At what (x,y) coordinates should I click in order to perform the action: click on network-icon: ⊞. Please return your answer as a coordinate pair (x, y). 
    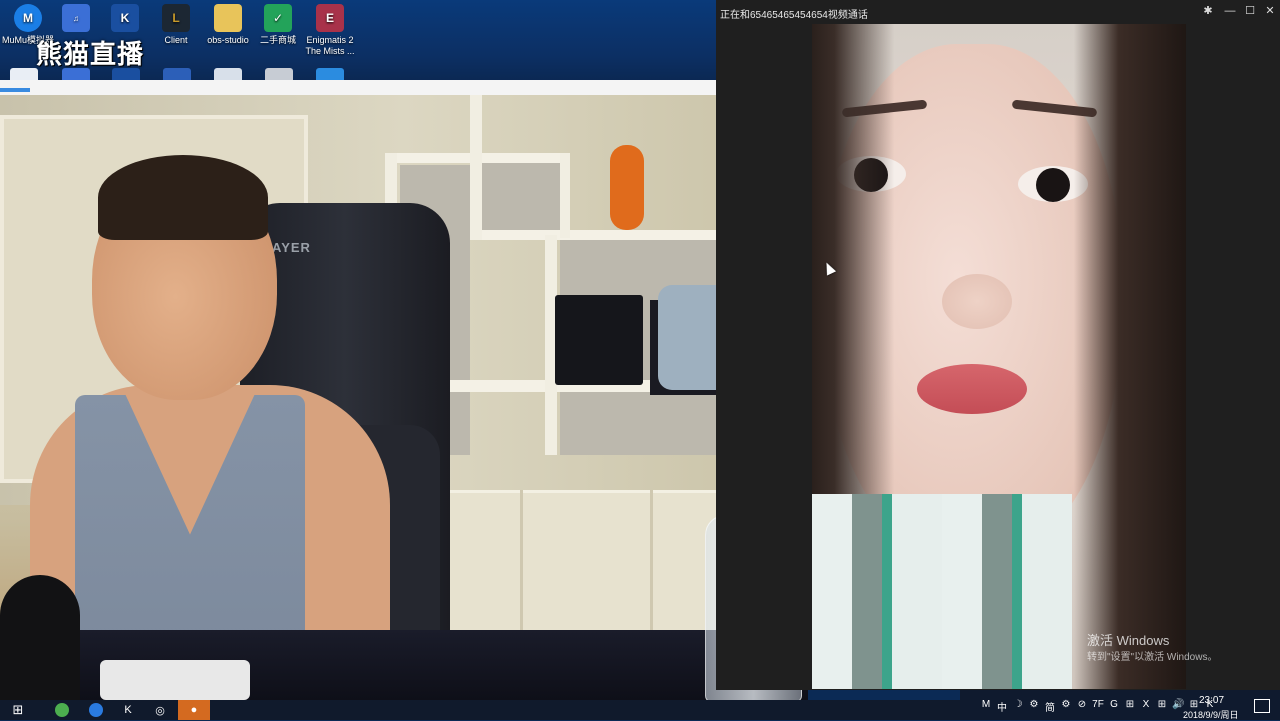
    Looking at the image, I should click on (1162, 706).